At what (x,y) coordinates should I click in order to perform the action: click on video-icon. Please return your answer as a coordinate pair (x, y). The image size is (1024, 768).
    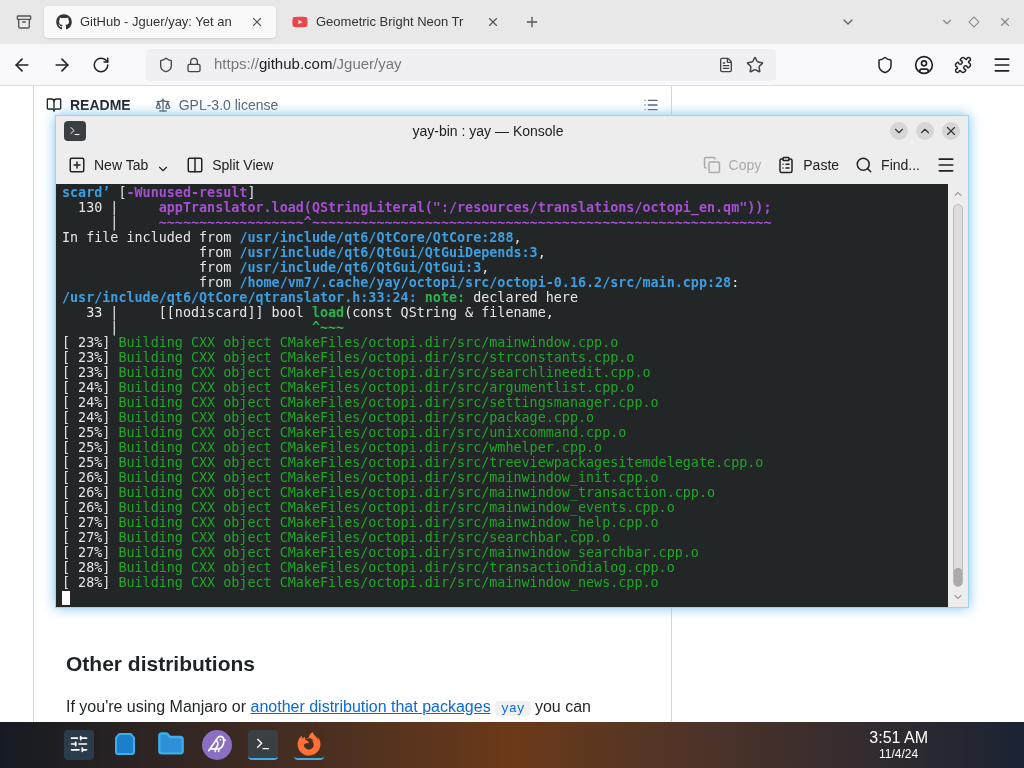
    Looking at the image, I should click on (300, 22).